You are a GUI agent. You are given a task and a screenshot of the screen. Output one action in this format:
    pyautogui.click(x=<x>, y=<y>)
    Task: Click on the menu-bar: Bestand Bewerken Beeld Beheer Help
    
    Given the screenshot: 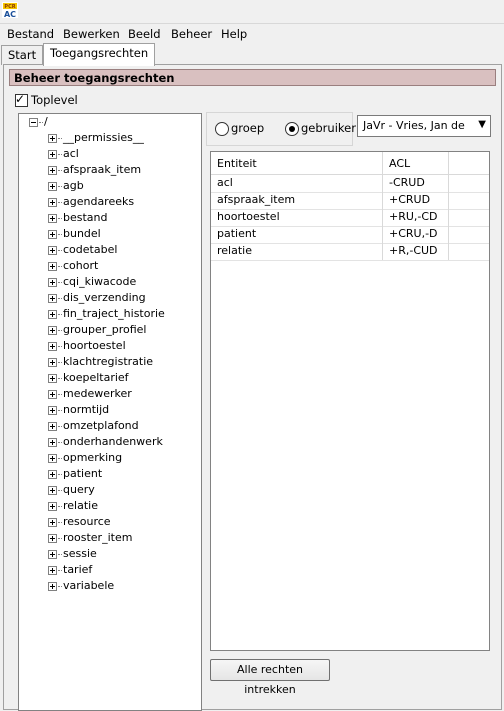 What is the action you would take?
    pyautogui.click(x=252, y=33)
    